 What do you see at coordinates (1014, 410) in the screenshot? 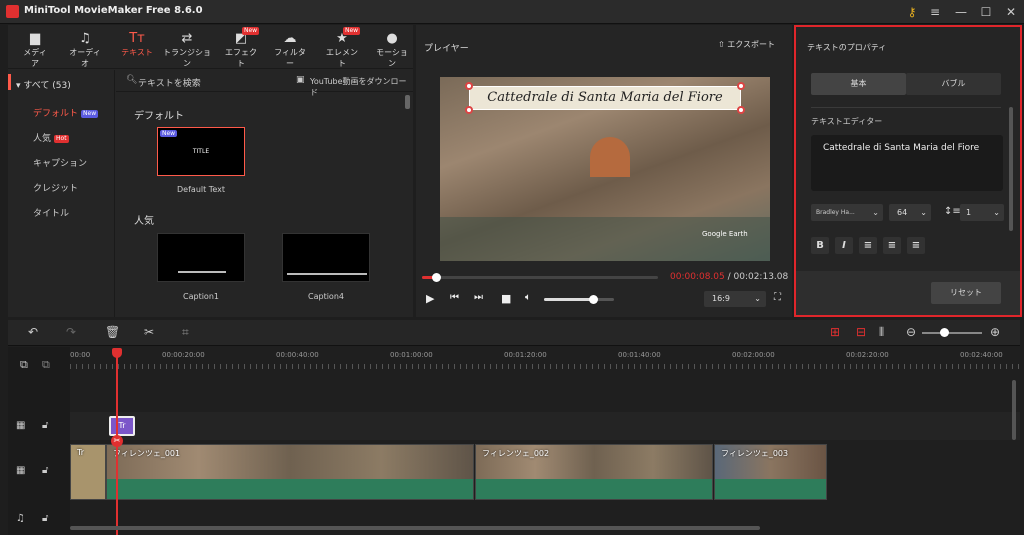
I see `timeline-vscrollbar` at bounding box center [1014, 410].